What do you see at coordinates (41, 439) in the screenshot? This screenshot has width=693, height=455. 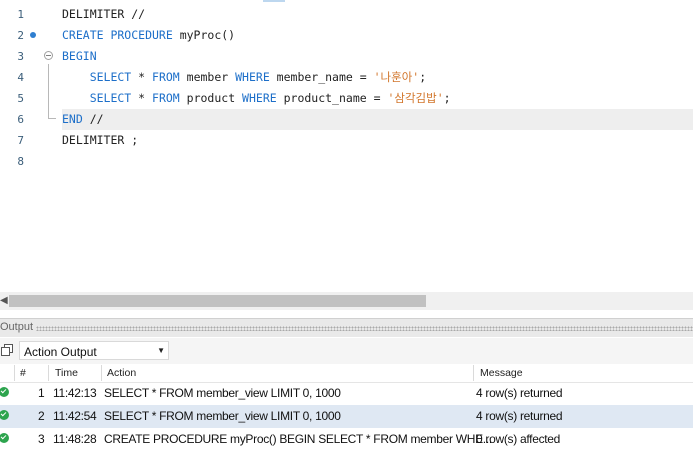 I see `row-num: 3` at bounding box center [41, 439].